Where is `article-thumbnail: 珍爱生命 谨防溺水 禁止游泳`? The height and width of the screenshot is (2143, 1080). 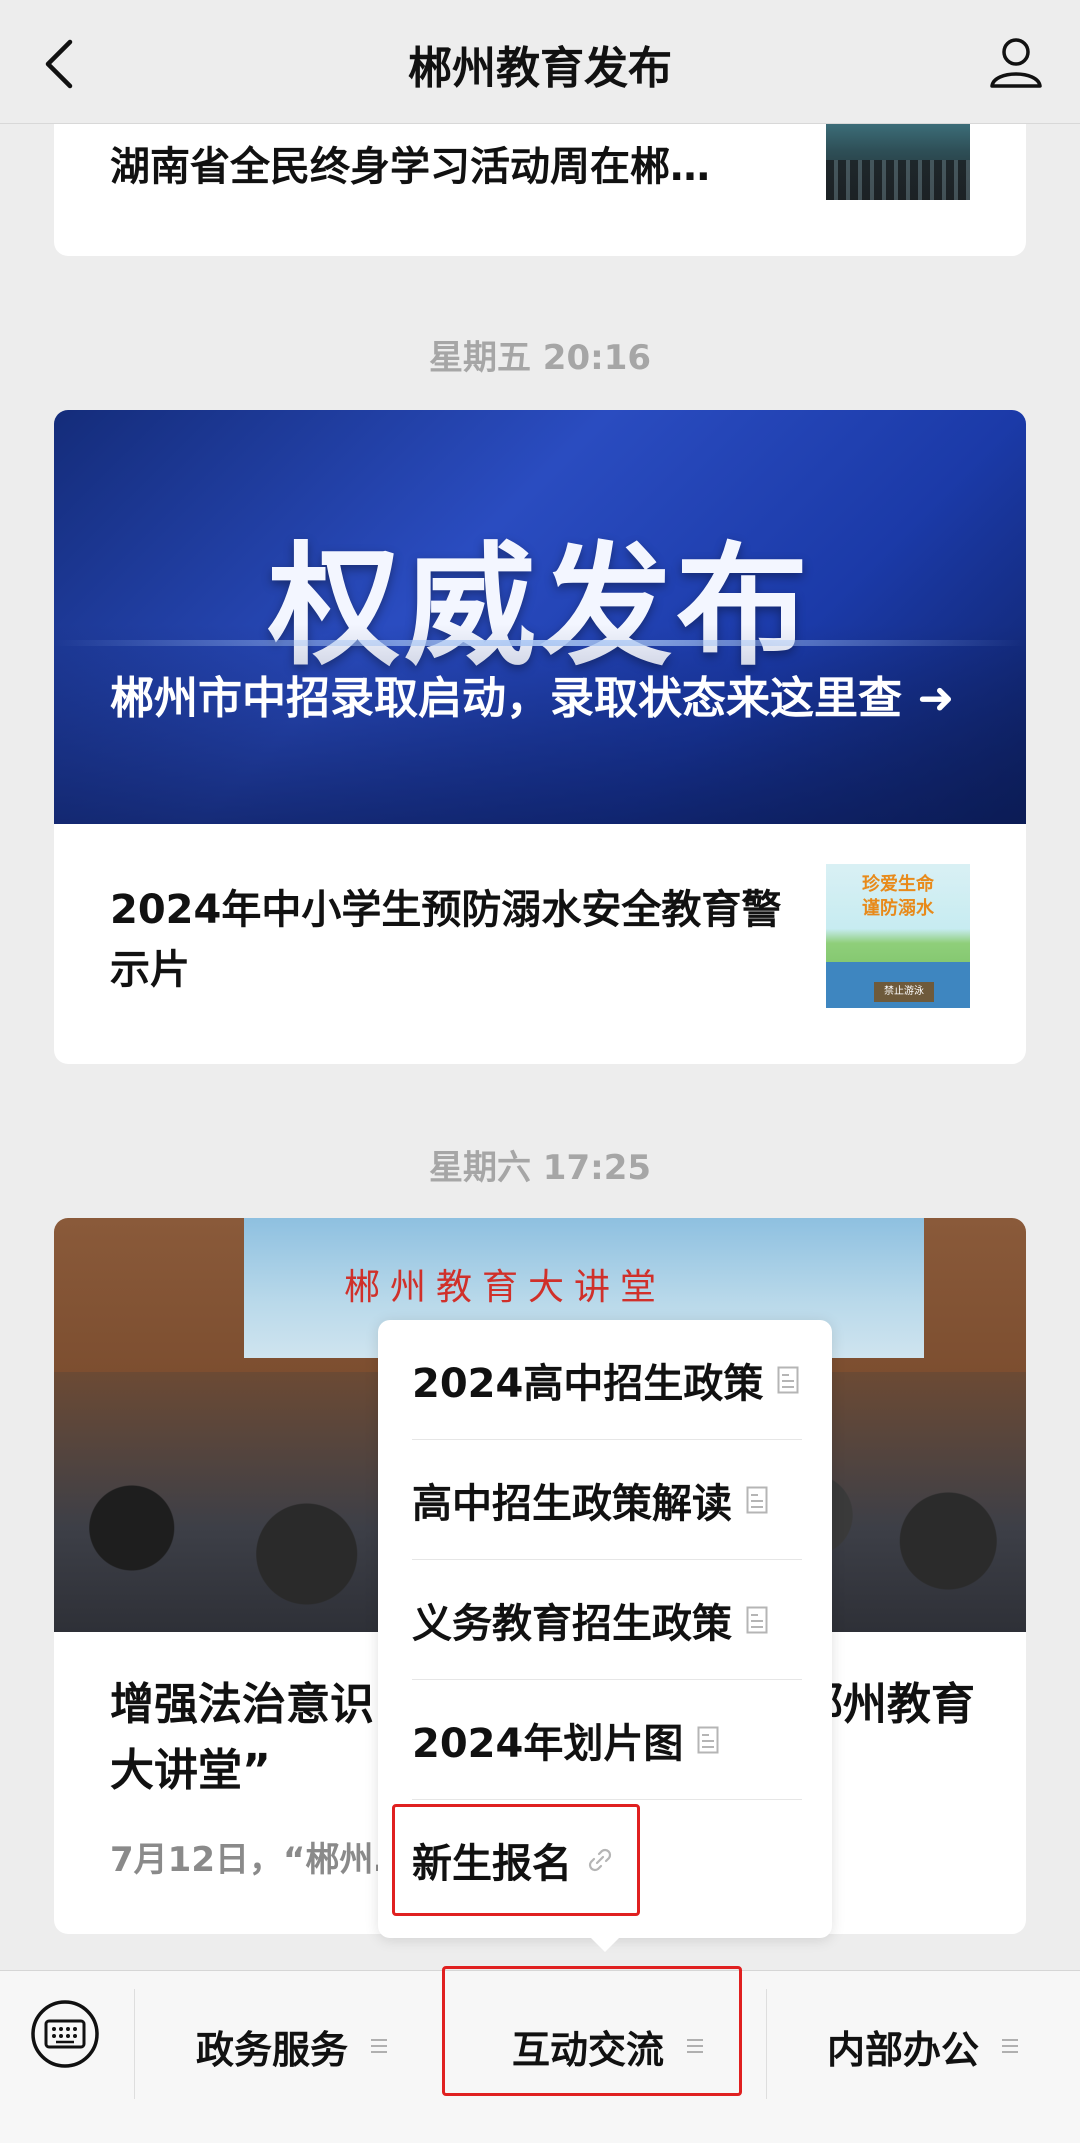 article-thumbnail: 珍爱生命 谨防溺水 禁止游泳 is located at coordinates (898, 936).